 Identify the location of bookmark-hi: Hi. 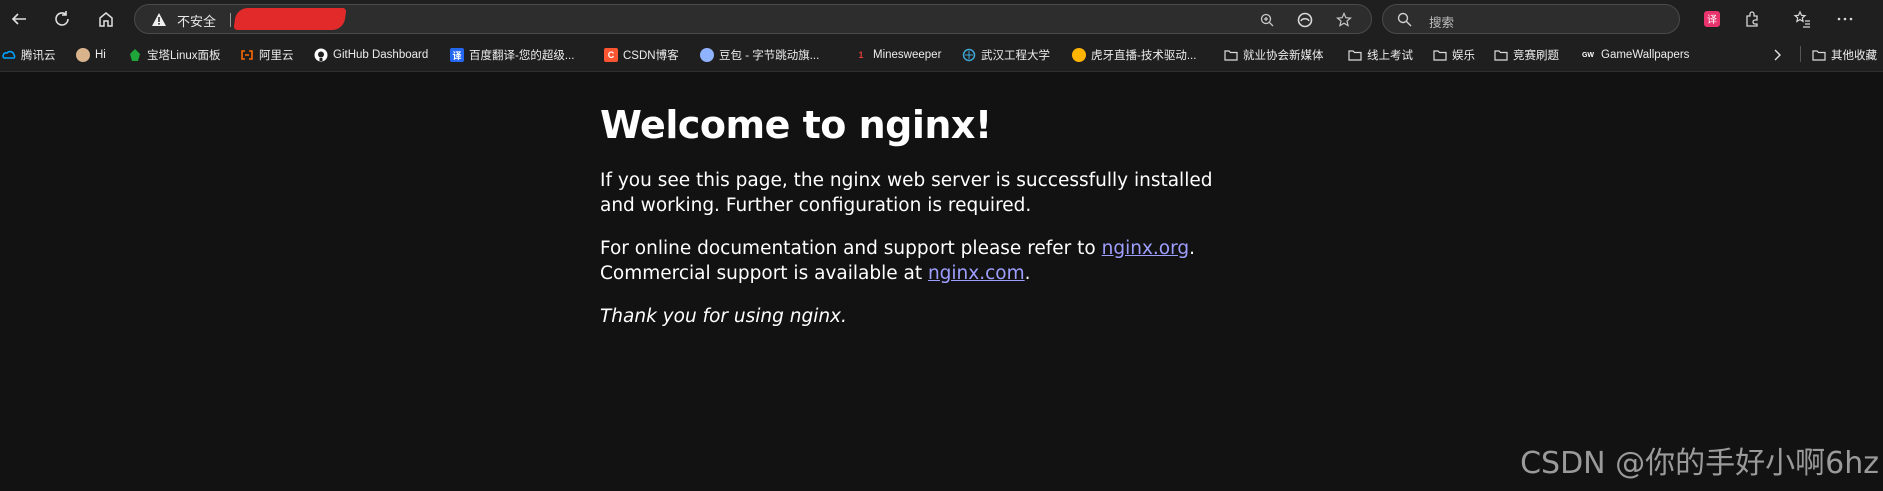
(91, 55).